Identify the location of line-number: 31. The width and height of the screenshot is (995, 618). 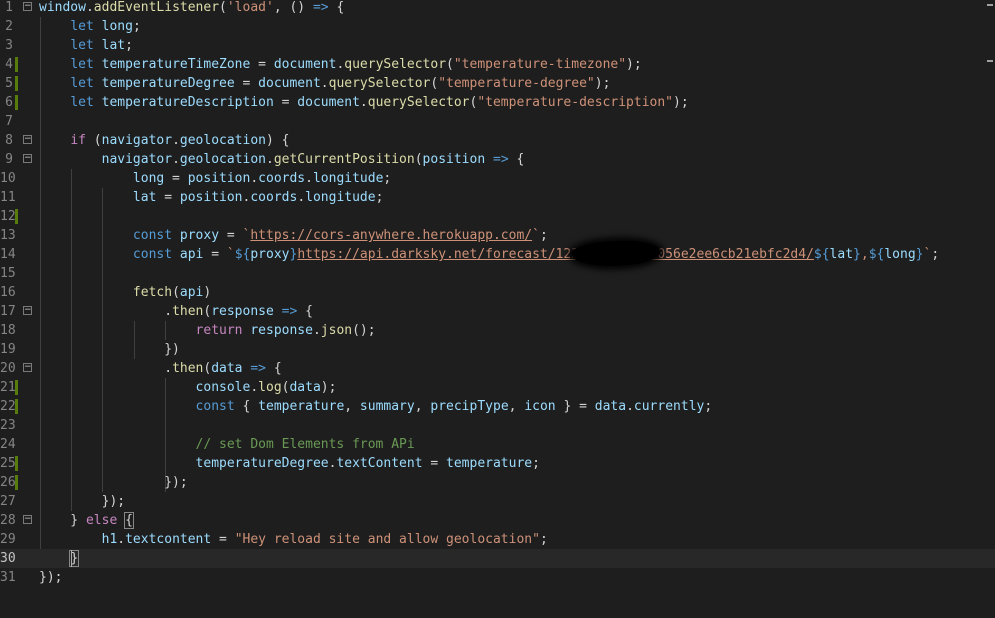
(8, 577).